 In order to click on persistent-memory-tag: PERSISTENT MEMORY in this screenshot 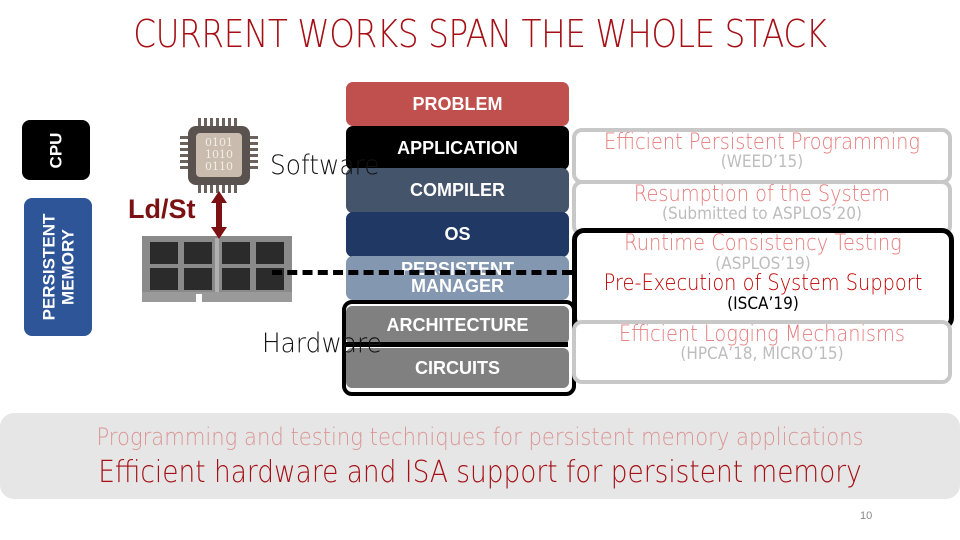, I will do `click(58, 267)`.